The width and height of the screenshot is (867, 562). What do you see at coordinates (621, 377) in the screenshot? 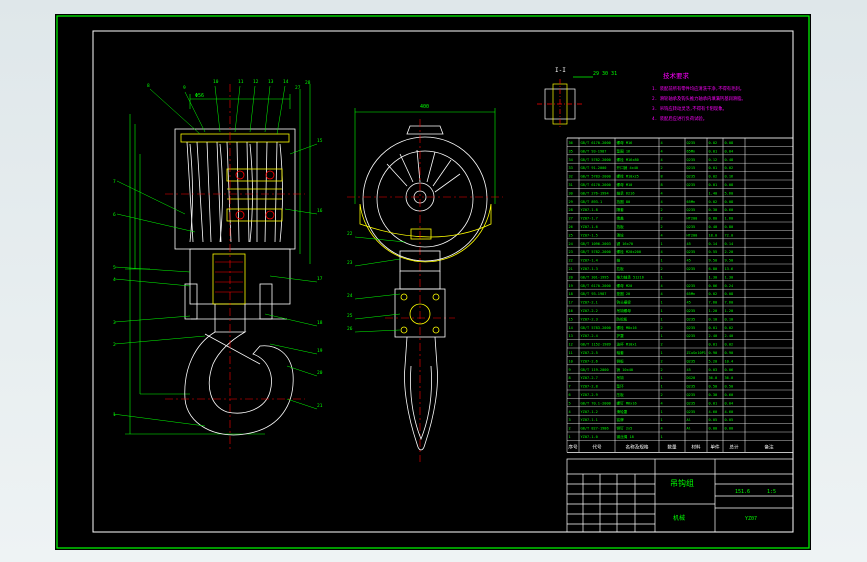
I see `bom-cell-name: 吊钩` at bounding box center [621, 377].